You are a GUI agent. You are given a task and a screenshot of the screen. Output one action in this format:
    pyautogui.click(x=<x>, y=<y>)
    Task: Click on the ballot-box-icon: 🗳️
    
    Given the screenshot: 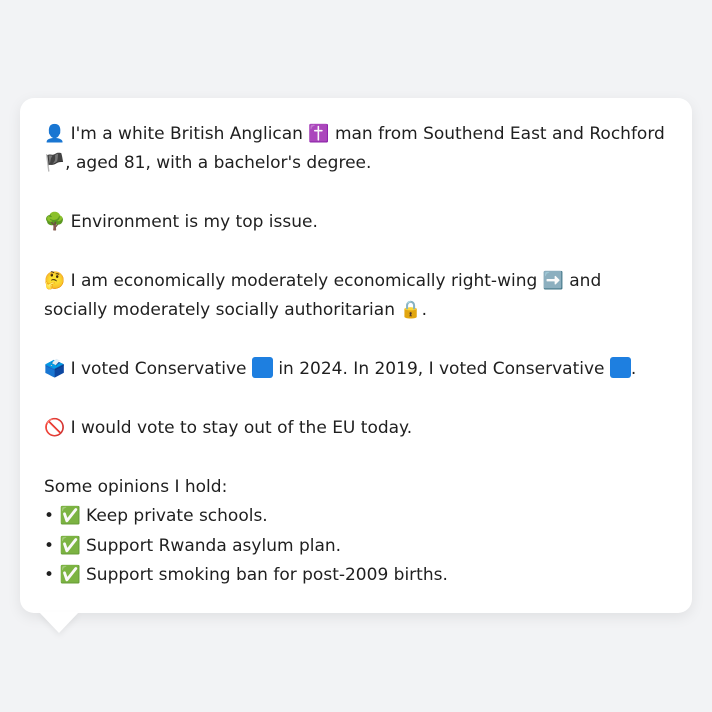 What is the action you would take?
    pyautogui.click(x=55, y=369)
    